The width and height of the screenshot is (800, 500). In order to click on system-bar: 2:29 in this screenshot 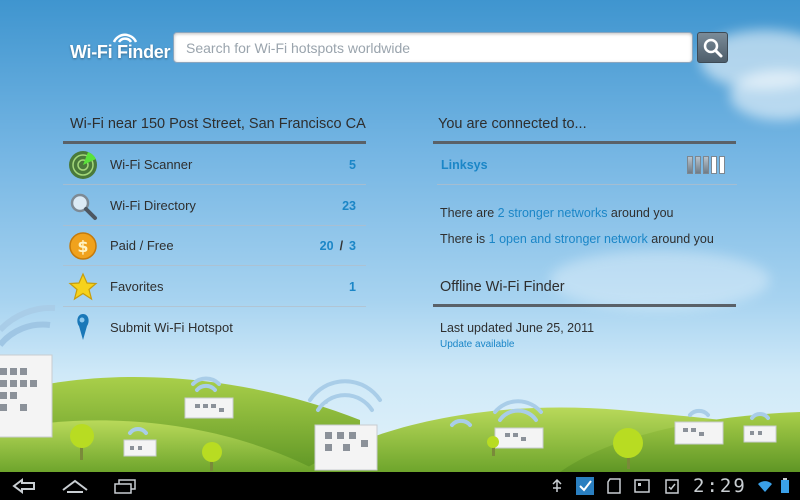, I will do `click(400, 486)`.